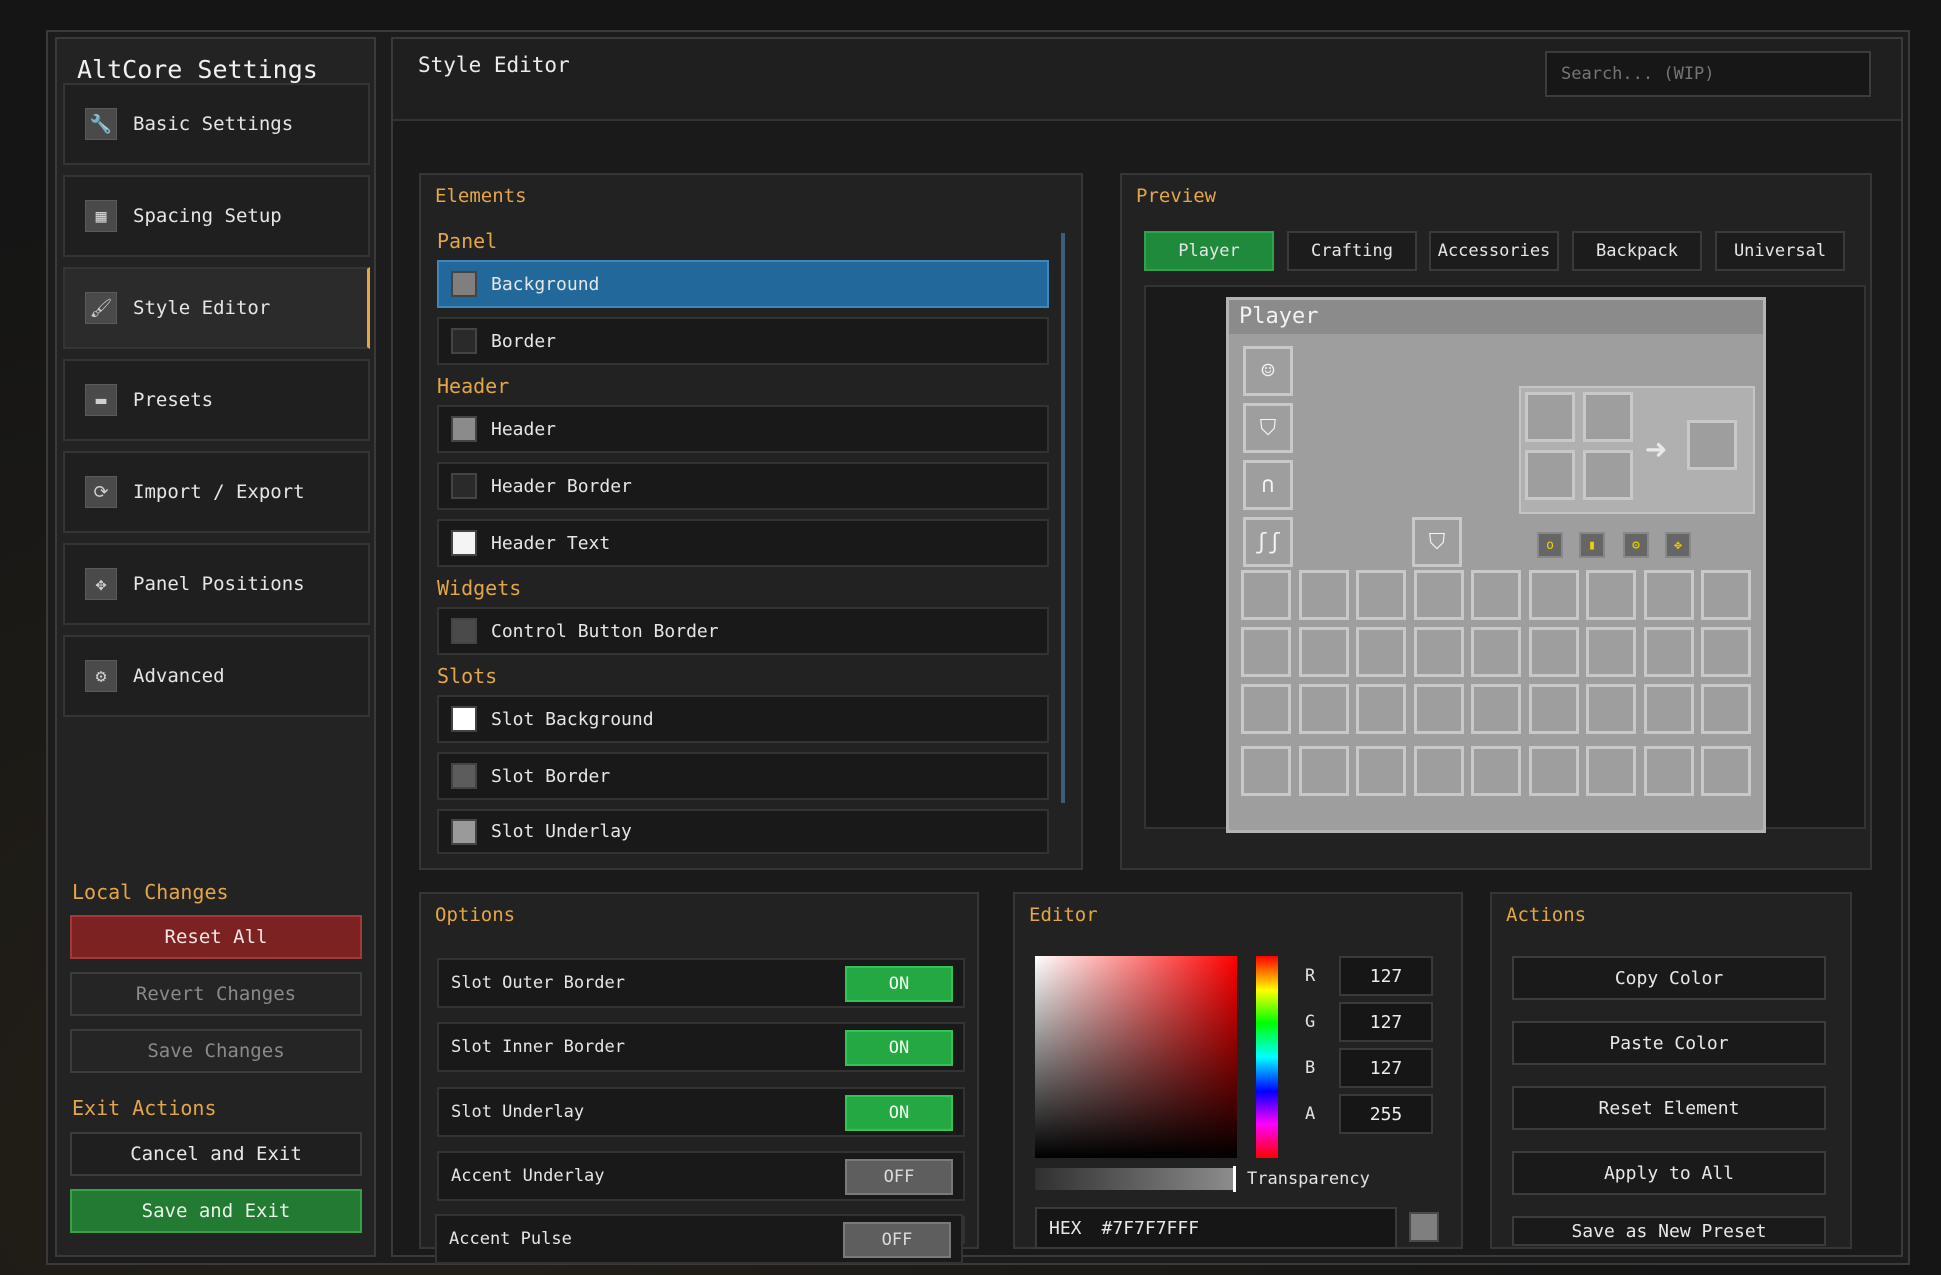  I want to click on element-row-slot-border: Slot Border, so click(743, 776).